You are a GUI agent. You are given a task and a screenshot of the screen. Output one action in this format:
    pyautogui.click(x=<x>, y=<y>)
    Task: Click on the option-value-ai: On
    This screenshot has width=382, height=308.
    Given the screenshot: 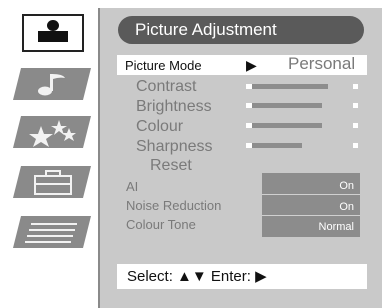 What is the action you would take?
    pyautogui.click(x=346, y=186)
    